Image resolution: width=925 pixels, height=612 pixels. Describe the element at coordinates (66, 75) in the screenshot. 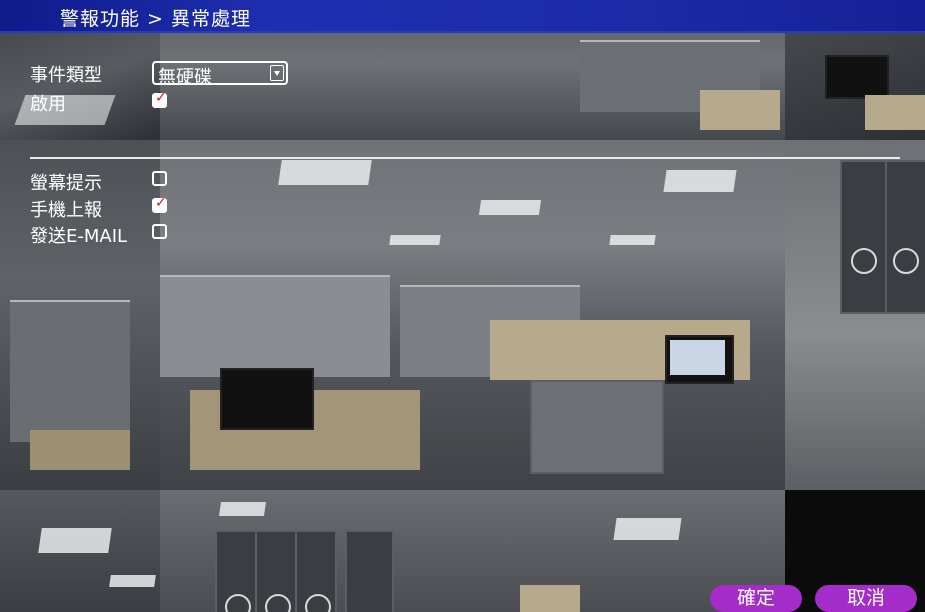

I see `event-type-label: 事件類型` at that location.